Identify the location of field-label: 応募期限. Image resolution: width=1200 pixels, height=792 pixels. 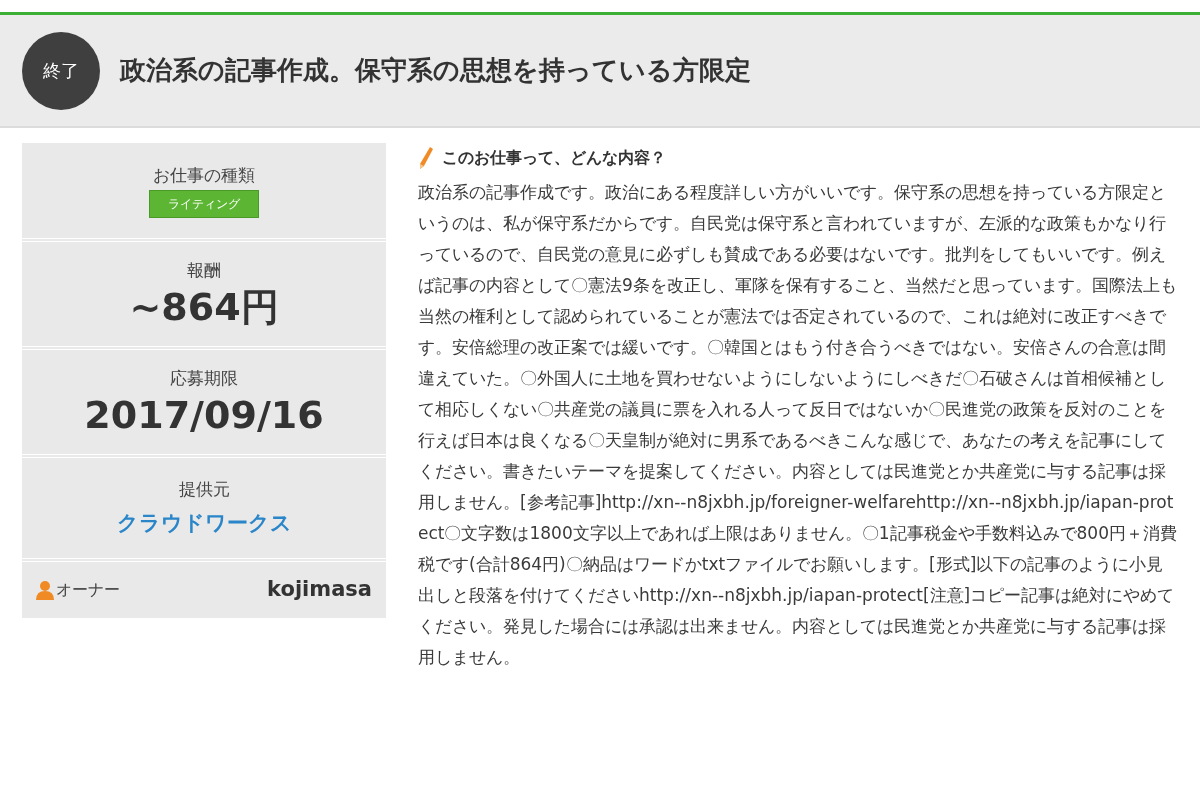
(204, 379).